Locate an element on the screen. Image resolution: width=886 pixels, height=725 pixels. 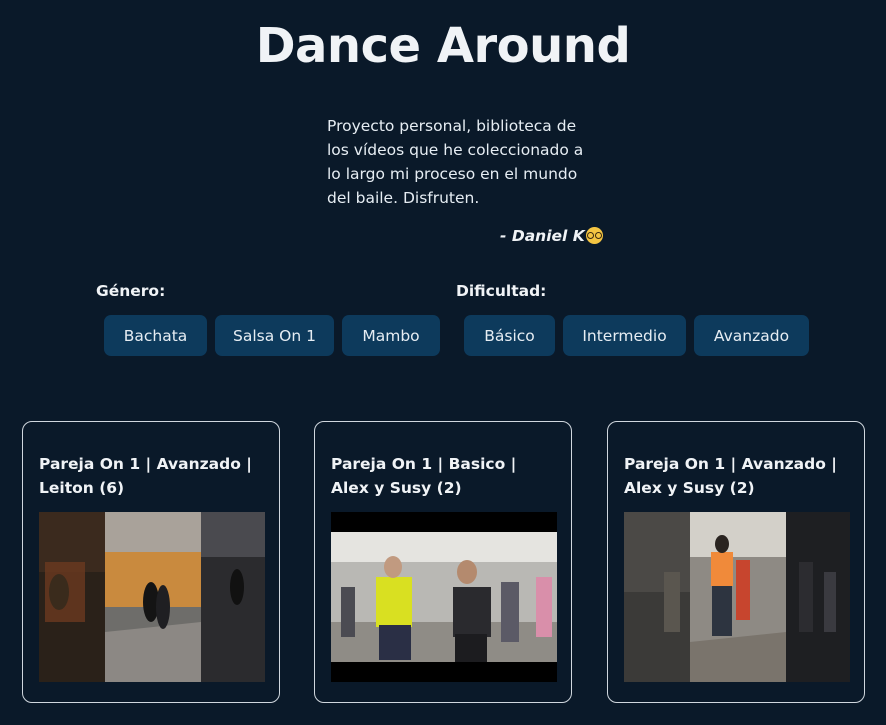
genre-filter-label: Género: is located at coordinates (131, 291).